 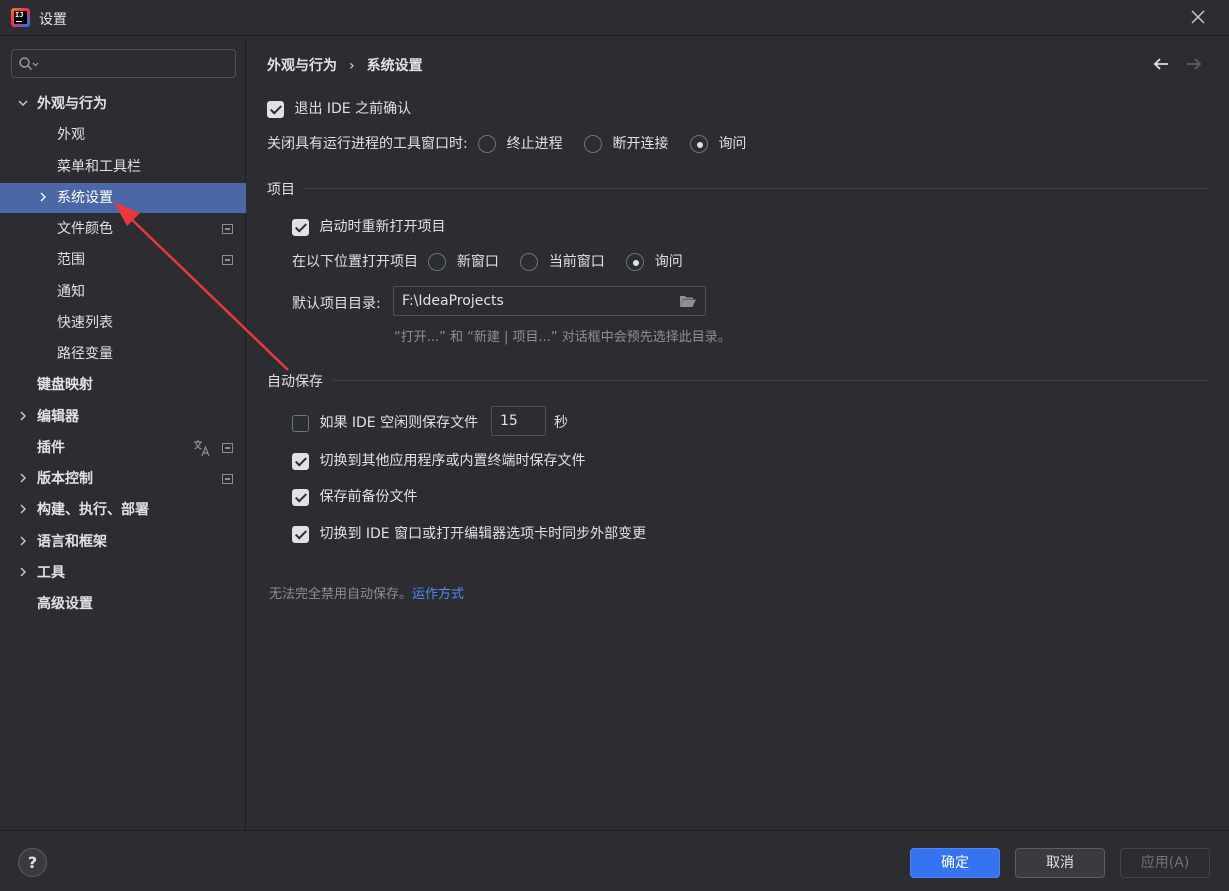 I want to click on chevron-down-icon, so click(x=23, y=103).